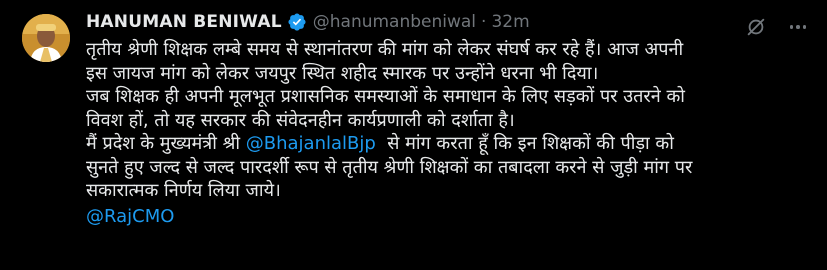  I want to click on tweet-header: HANUMAN BENIWAL @hanumanbeniwal · 32m, so click(449, 22).